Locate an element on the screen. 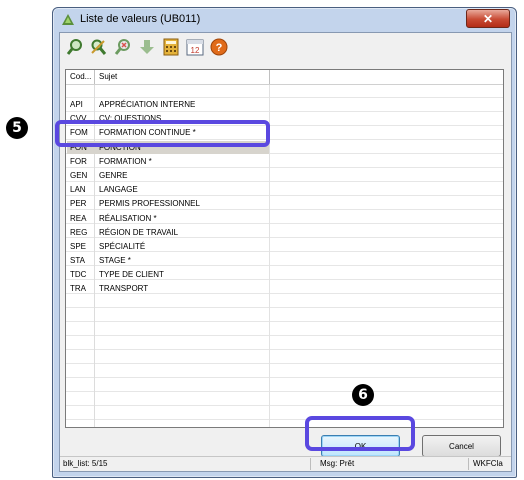 Image resolution: width=524 pixels, height=480 pixels. list-item-code: TRA is located at coordinates (78, 289).